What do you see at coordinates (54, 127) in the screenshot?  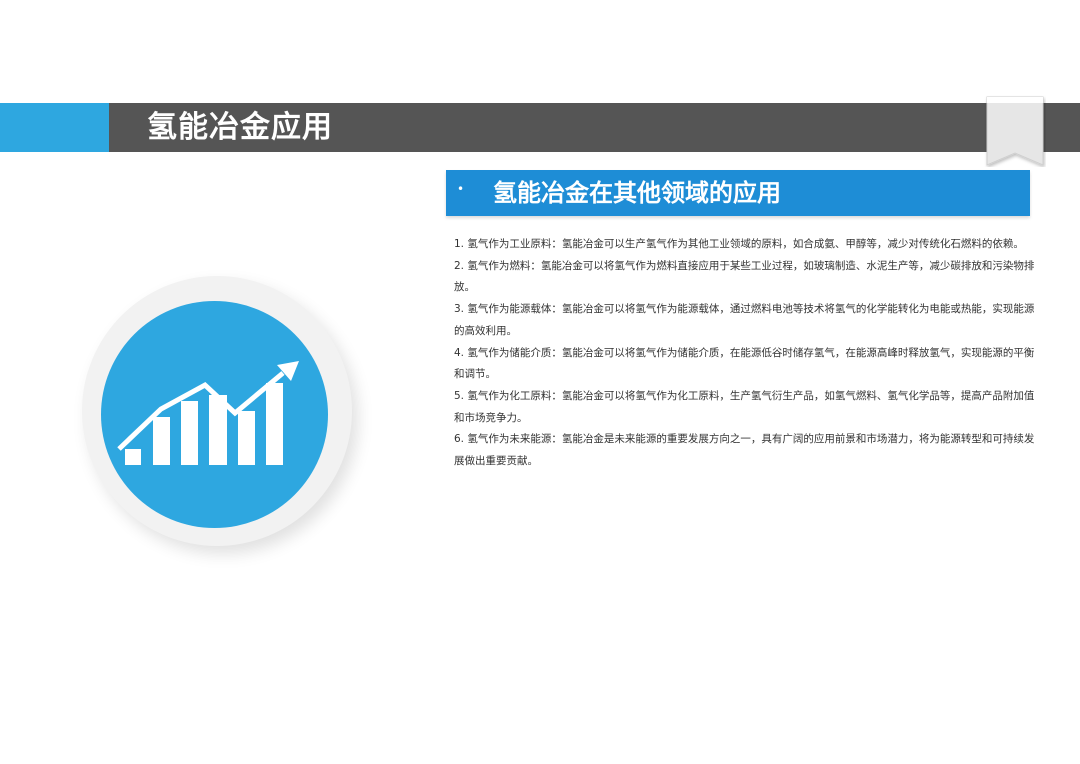 I see `title-accent-block` at bounding box center [54, 127].